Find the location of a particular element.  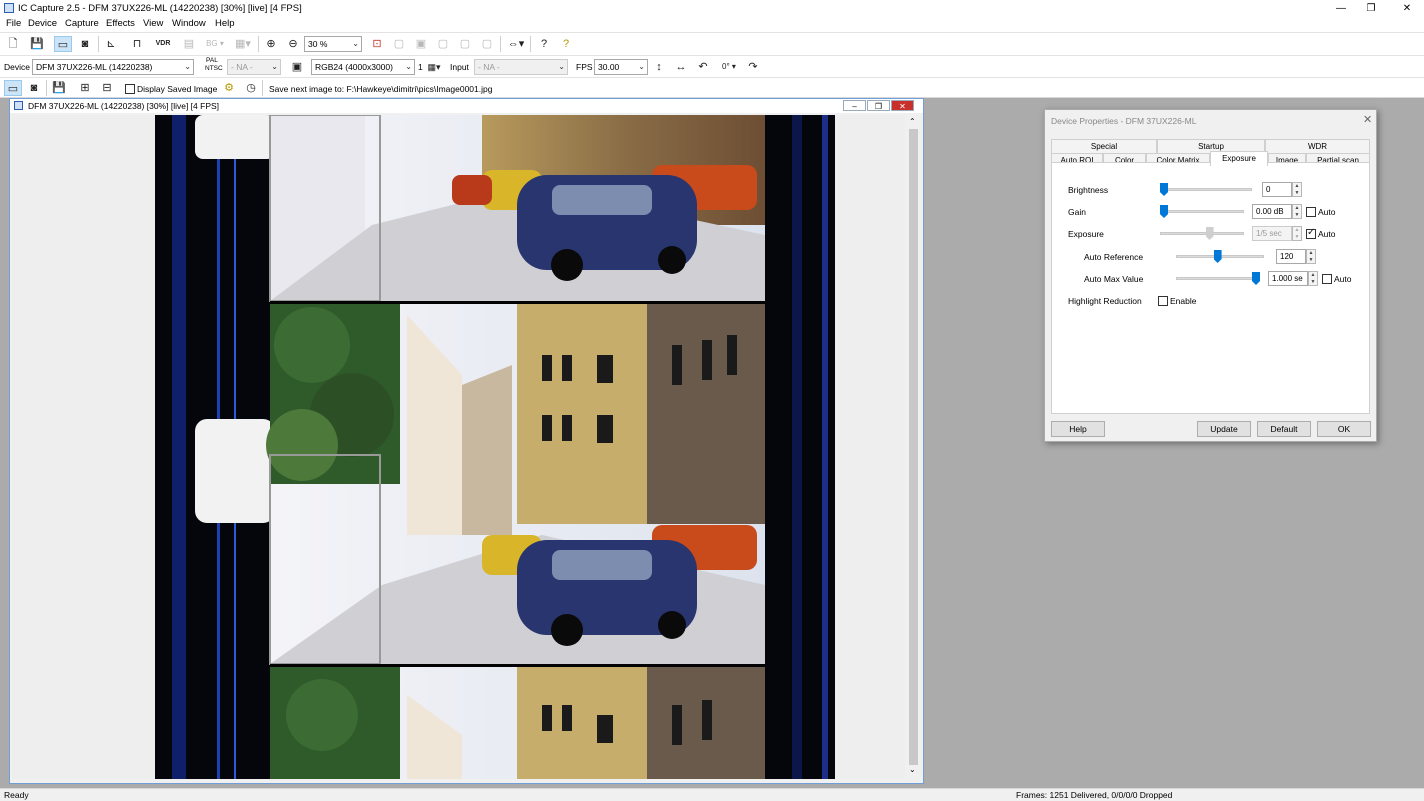

device-select: DFM 37UX226-ML (14220238) ⌄ is located at coordinates (113, 67).